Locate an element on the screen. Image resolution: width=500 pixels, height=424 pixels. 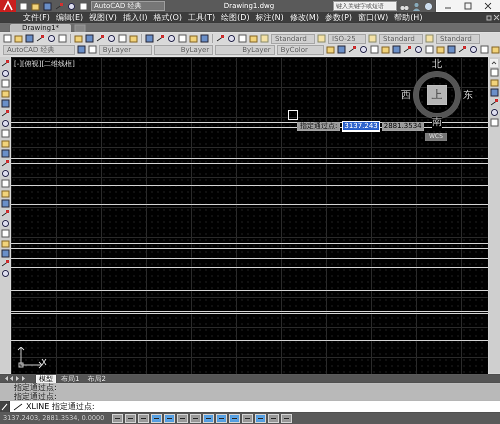
menu-item: 窗口(W) is located at coordinates (373, 17).